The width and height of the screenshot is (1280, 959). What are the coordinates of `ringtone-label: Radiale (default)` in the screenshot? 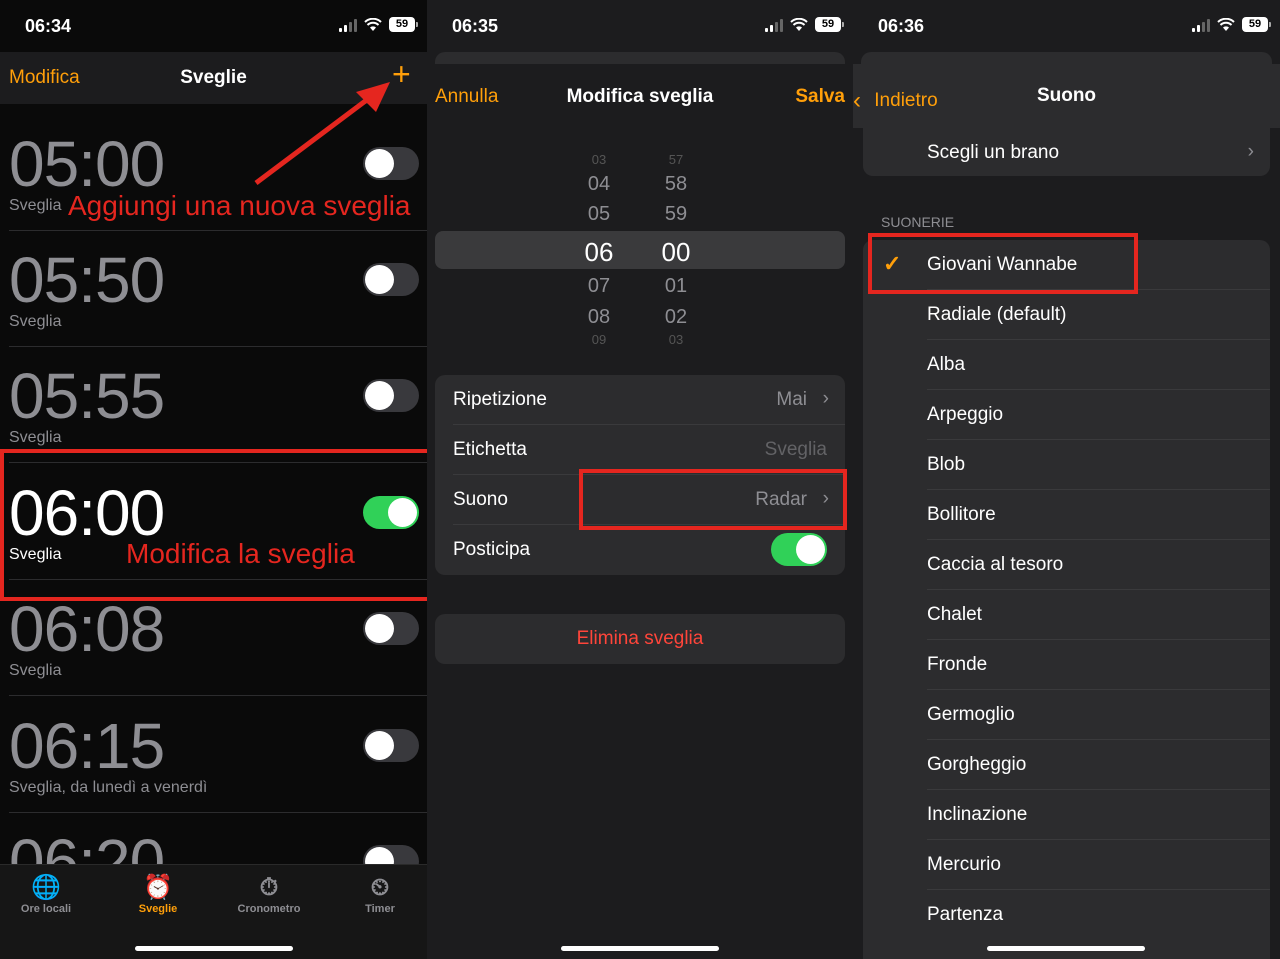 It's located at (997, 314).